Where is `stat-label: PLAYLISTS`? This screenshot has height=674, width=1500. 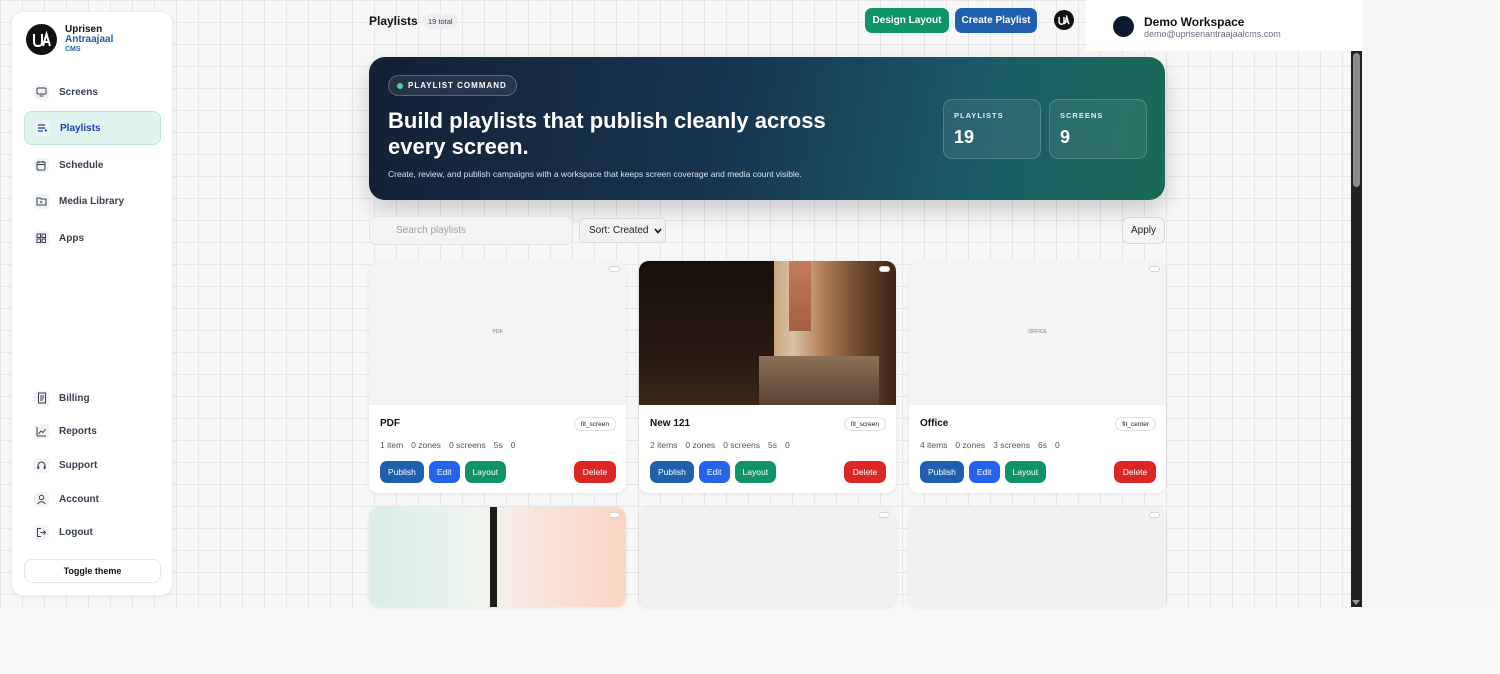 stat-label: PLAYLISTS is located at coordinates (979, 115).